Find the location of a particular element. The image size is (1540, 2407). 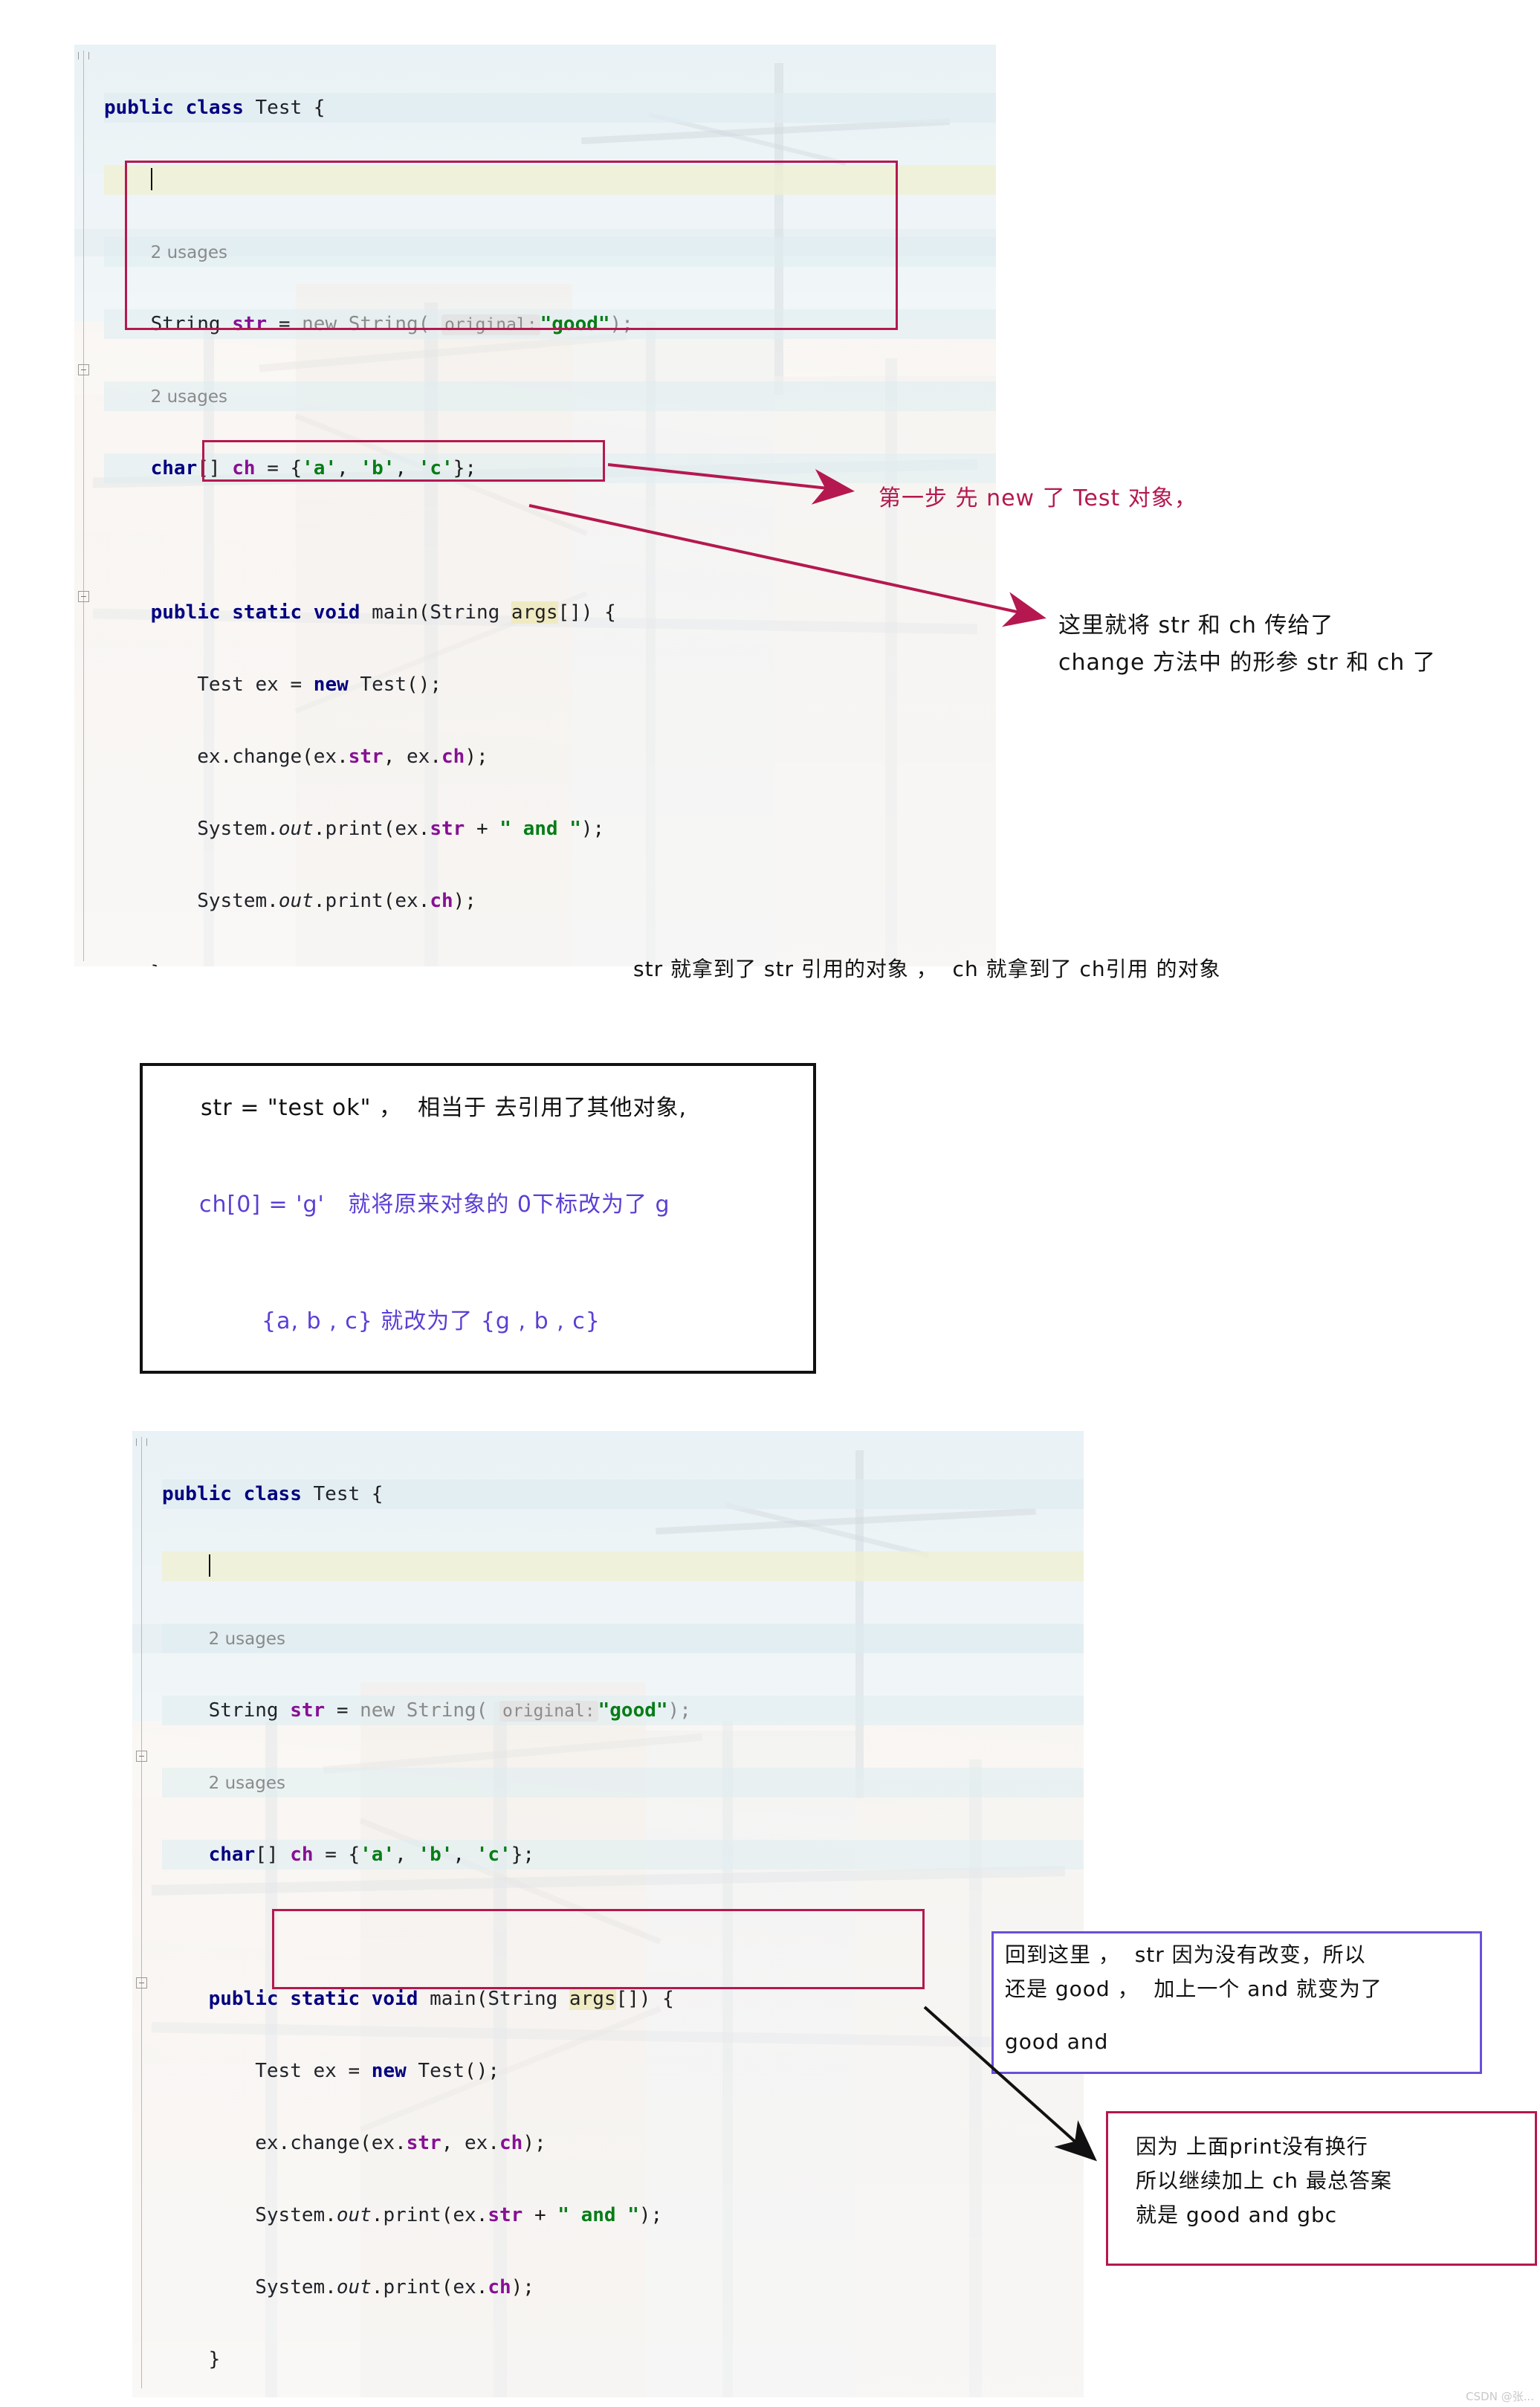

explain-line-3: {a, b , c} 就改为了 {g , b , c} is located at coordinates (431, 1321).